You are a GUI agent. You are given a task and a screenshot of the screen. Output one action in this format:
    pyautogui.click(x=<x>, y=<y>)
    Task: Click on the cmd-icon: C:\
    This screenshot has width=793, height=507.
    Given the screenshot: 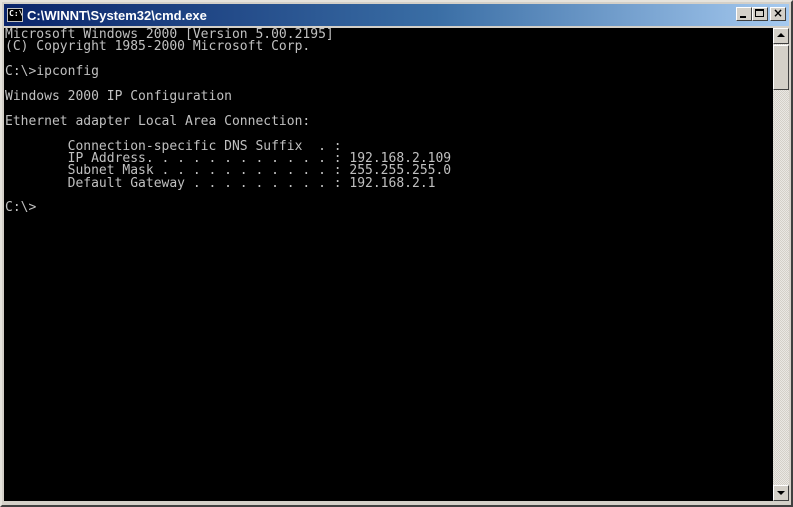 What is the action you would take?
    pyautogui.click(x=15, y=15)
    